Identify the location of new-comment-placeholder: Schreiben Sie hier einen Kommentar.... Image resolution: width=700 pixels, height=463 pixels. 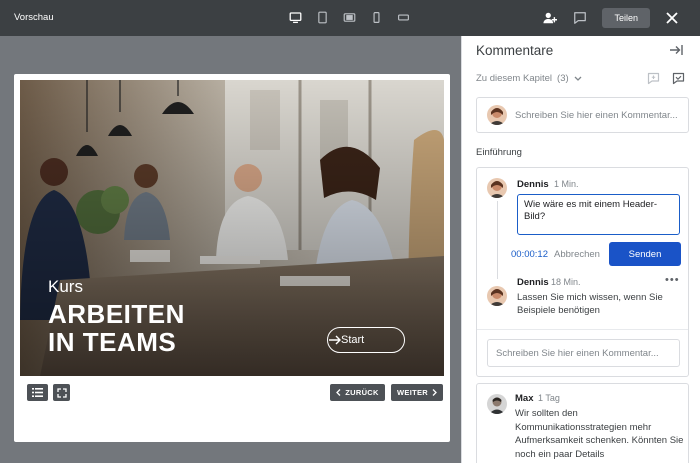
(596, 115).